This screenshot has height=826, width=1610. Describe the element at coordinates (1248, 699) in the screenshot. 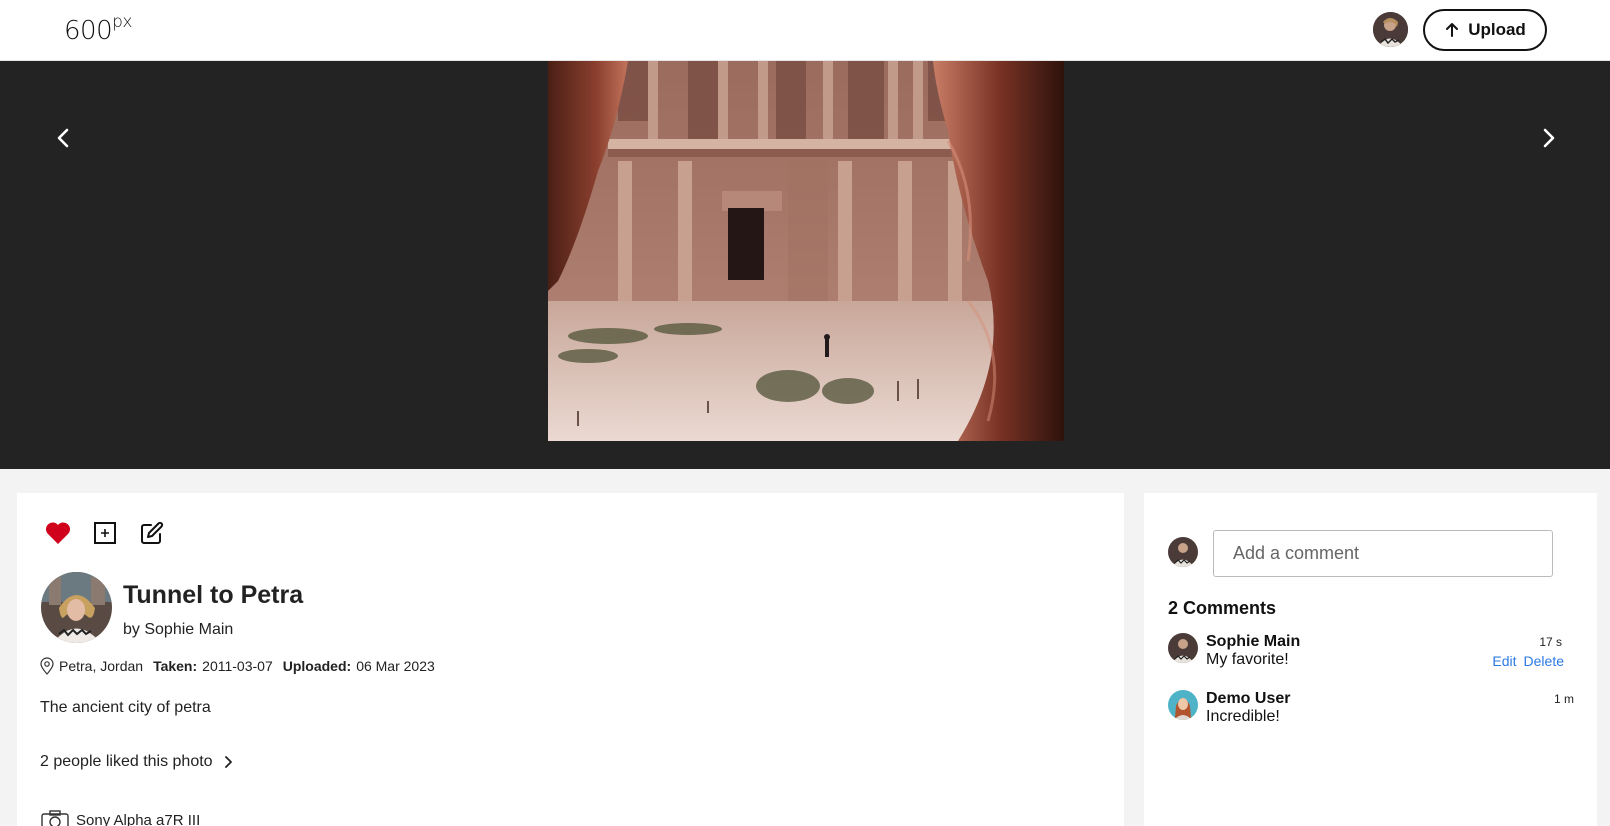

I see `commenter-name: Demo User` at that location.